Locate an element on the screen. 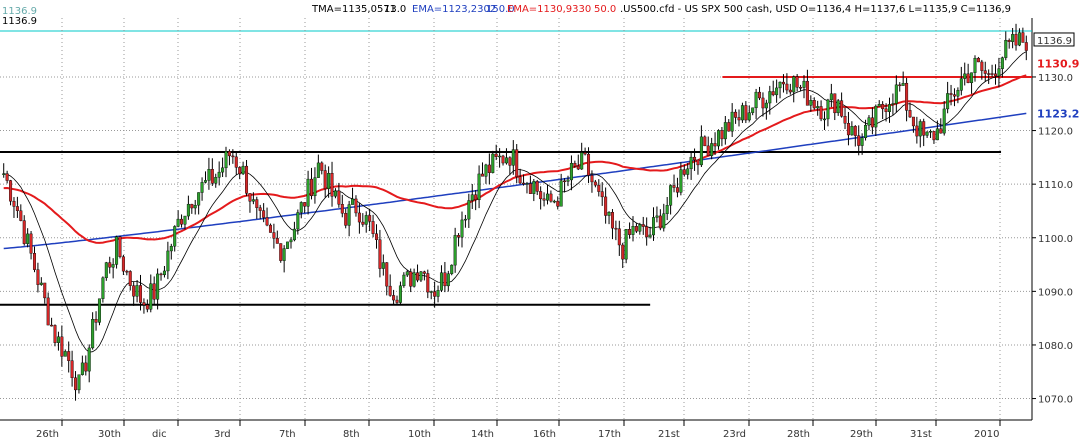 Image resolution: width=1079 pixels, height=443 pixels. last-price-label: 1136.9 is located at coordinates (1054, 41).